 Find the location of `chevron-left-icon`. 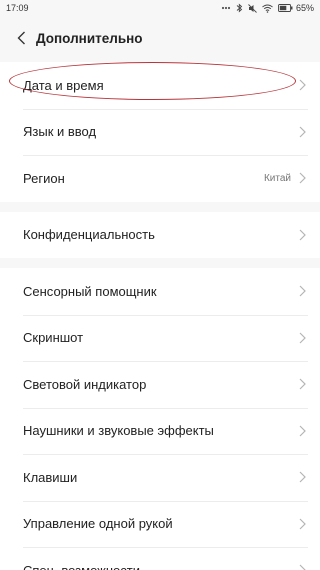

chevron-left-icon is located at coordinates (21, 38).